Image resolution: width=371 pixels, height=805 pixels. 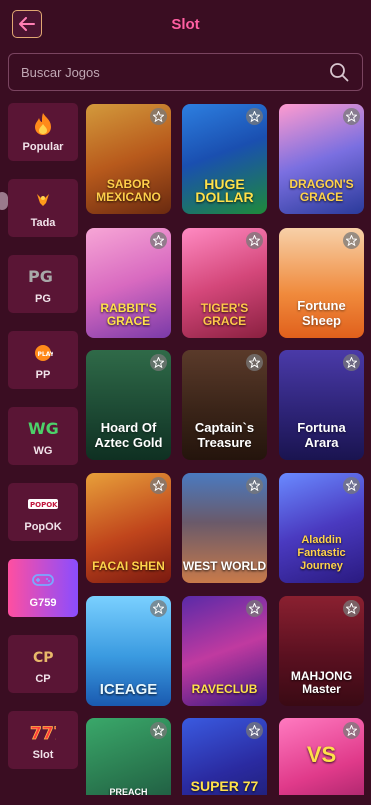 I want to click on page-title: Slot, so click(x=185, y=24).